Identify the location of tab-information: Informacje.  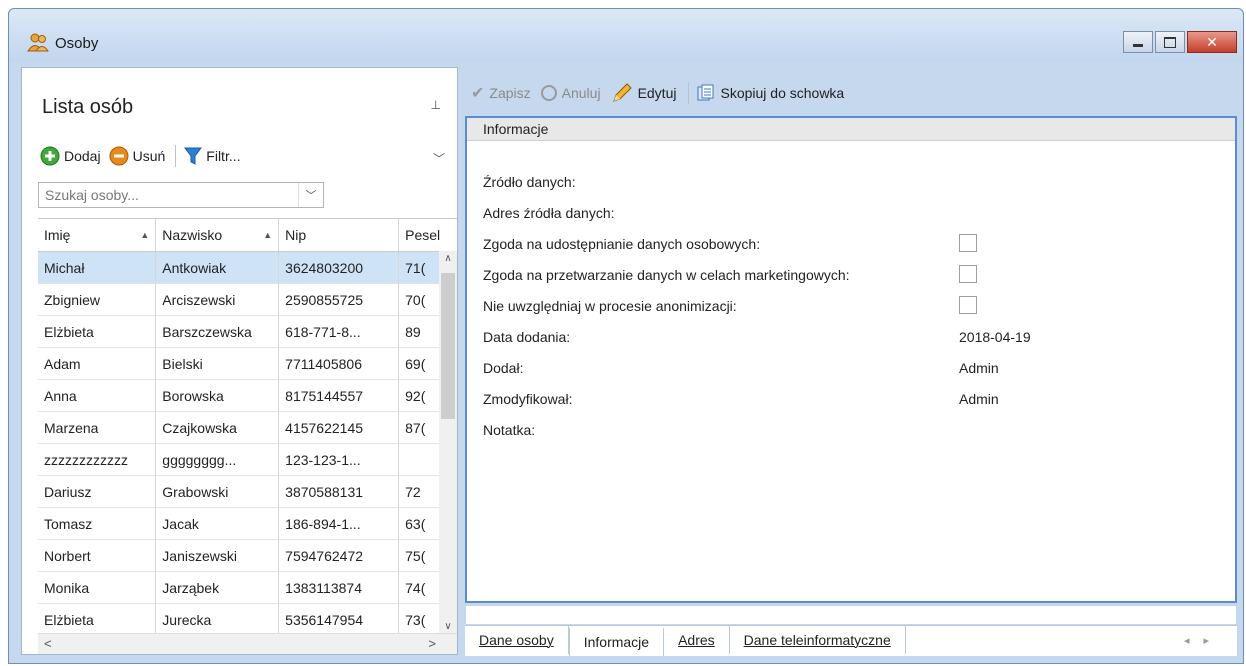
(616, 642).